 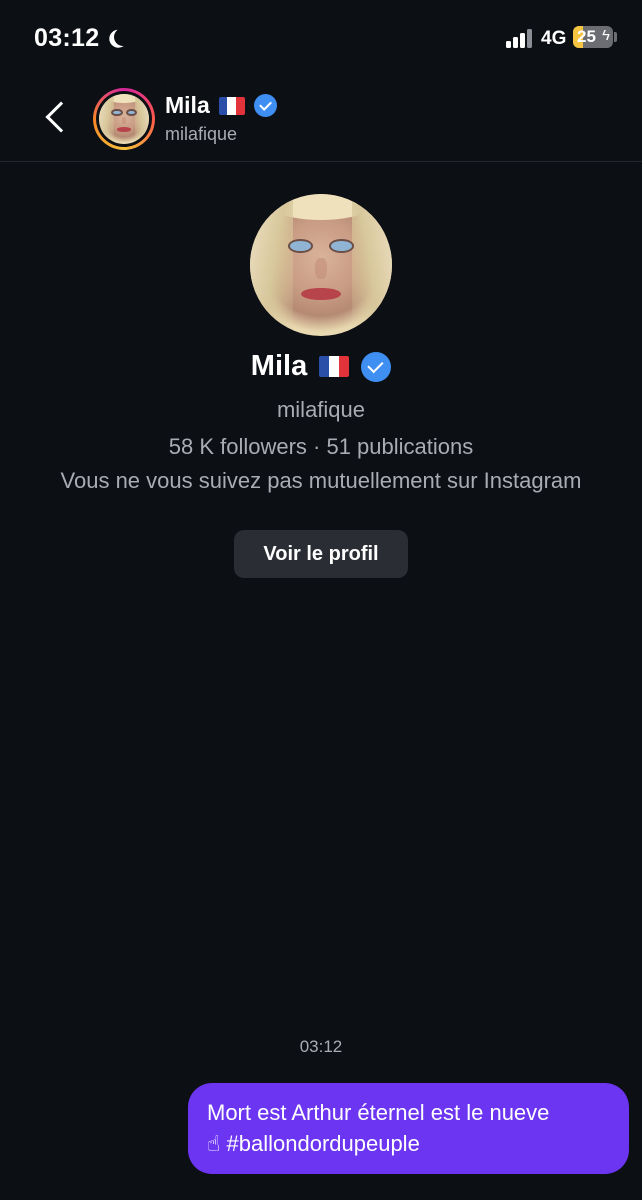 I want to click on profile-name: Mila, so click(x=279, y=366).